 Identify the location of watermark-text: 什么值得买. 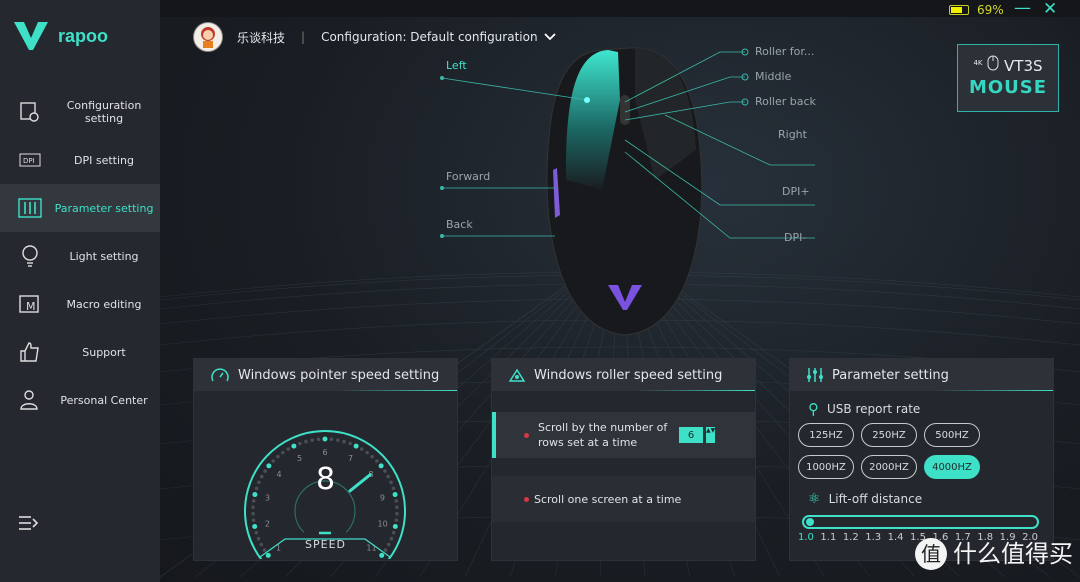
(1013, 554).